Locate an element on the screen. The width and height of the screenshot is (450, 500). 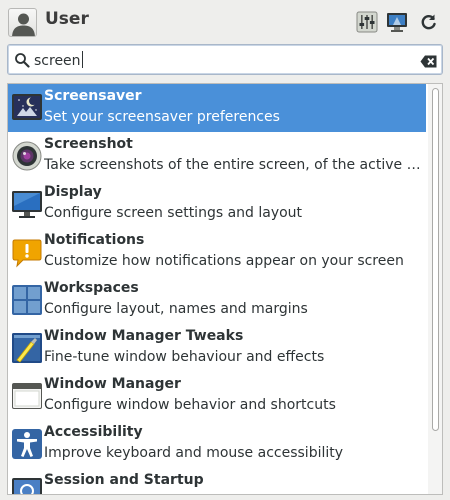
item-title: Window Manager Tweaks is located at coordinates (144, 336).